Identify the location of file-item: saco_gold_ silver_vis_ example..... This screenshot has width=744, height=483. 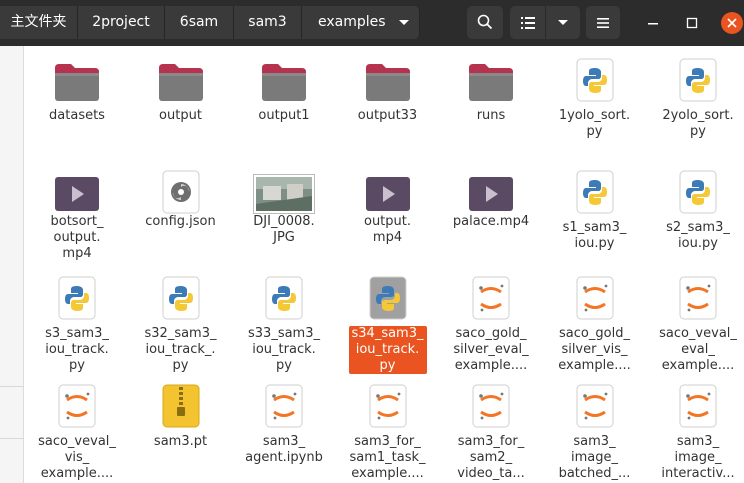
(595, 324).